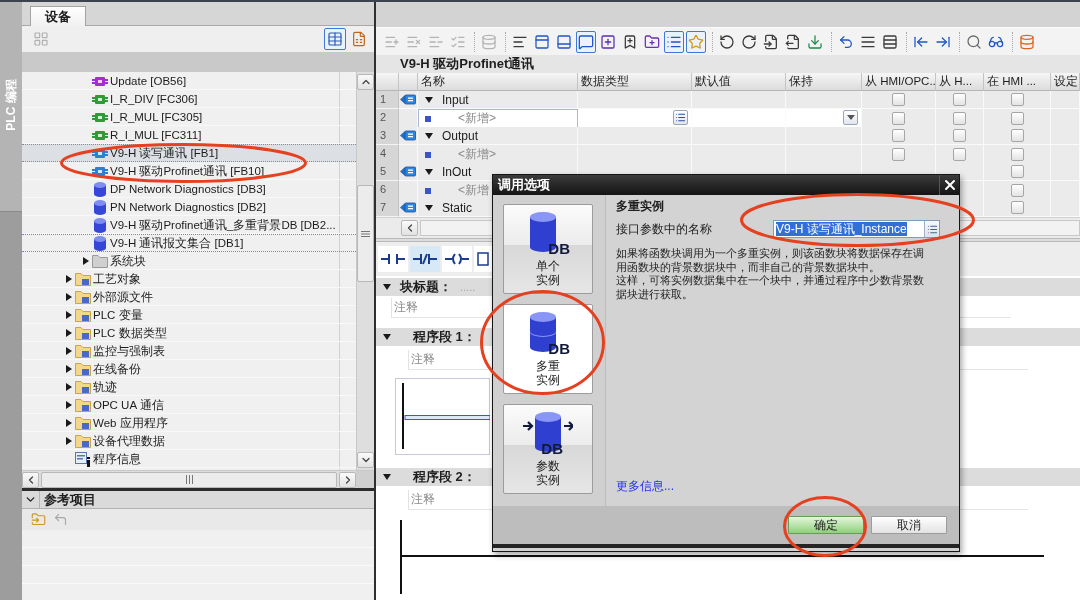 This screenshot has width=1080, height=600. I want to click on network-title: 程序段 2：, so click(444, 477).